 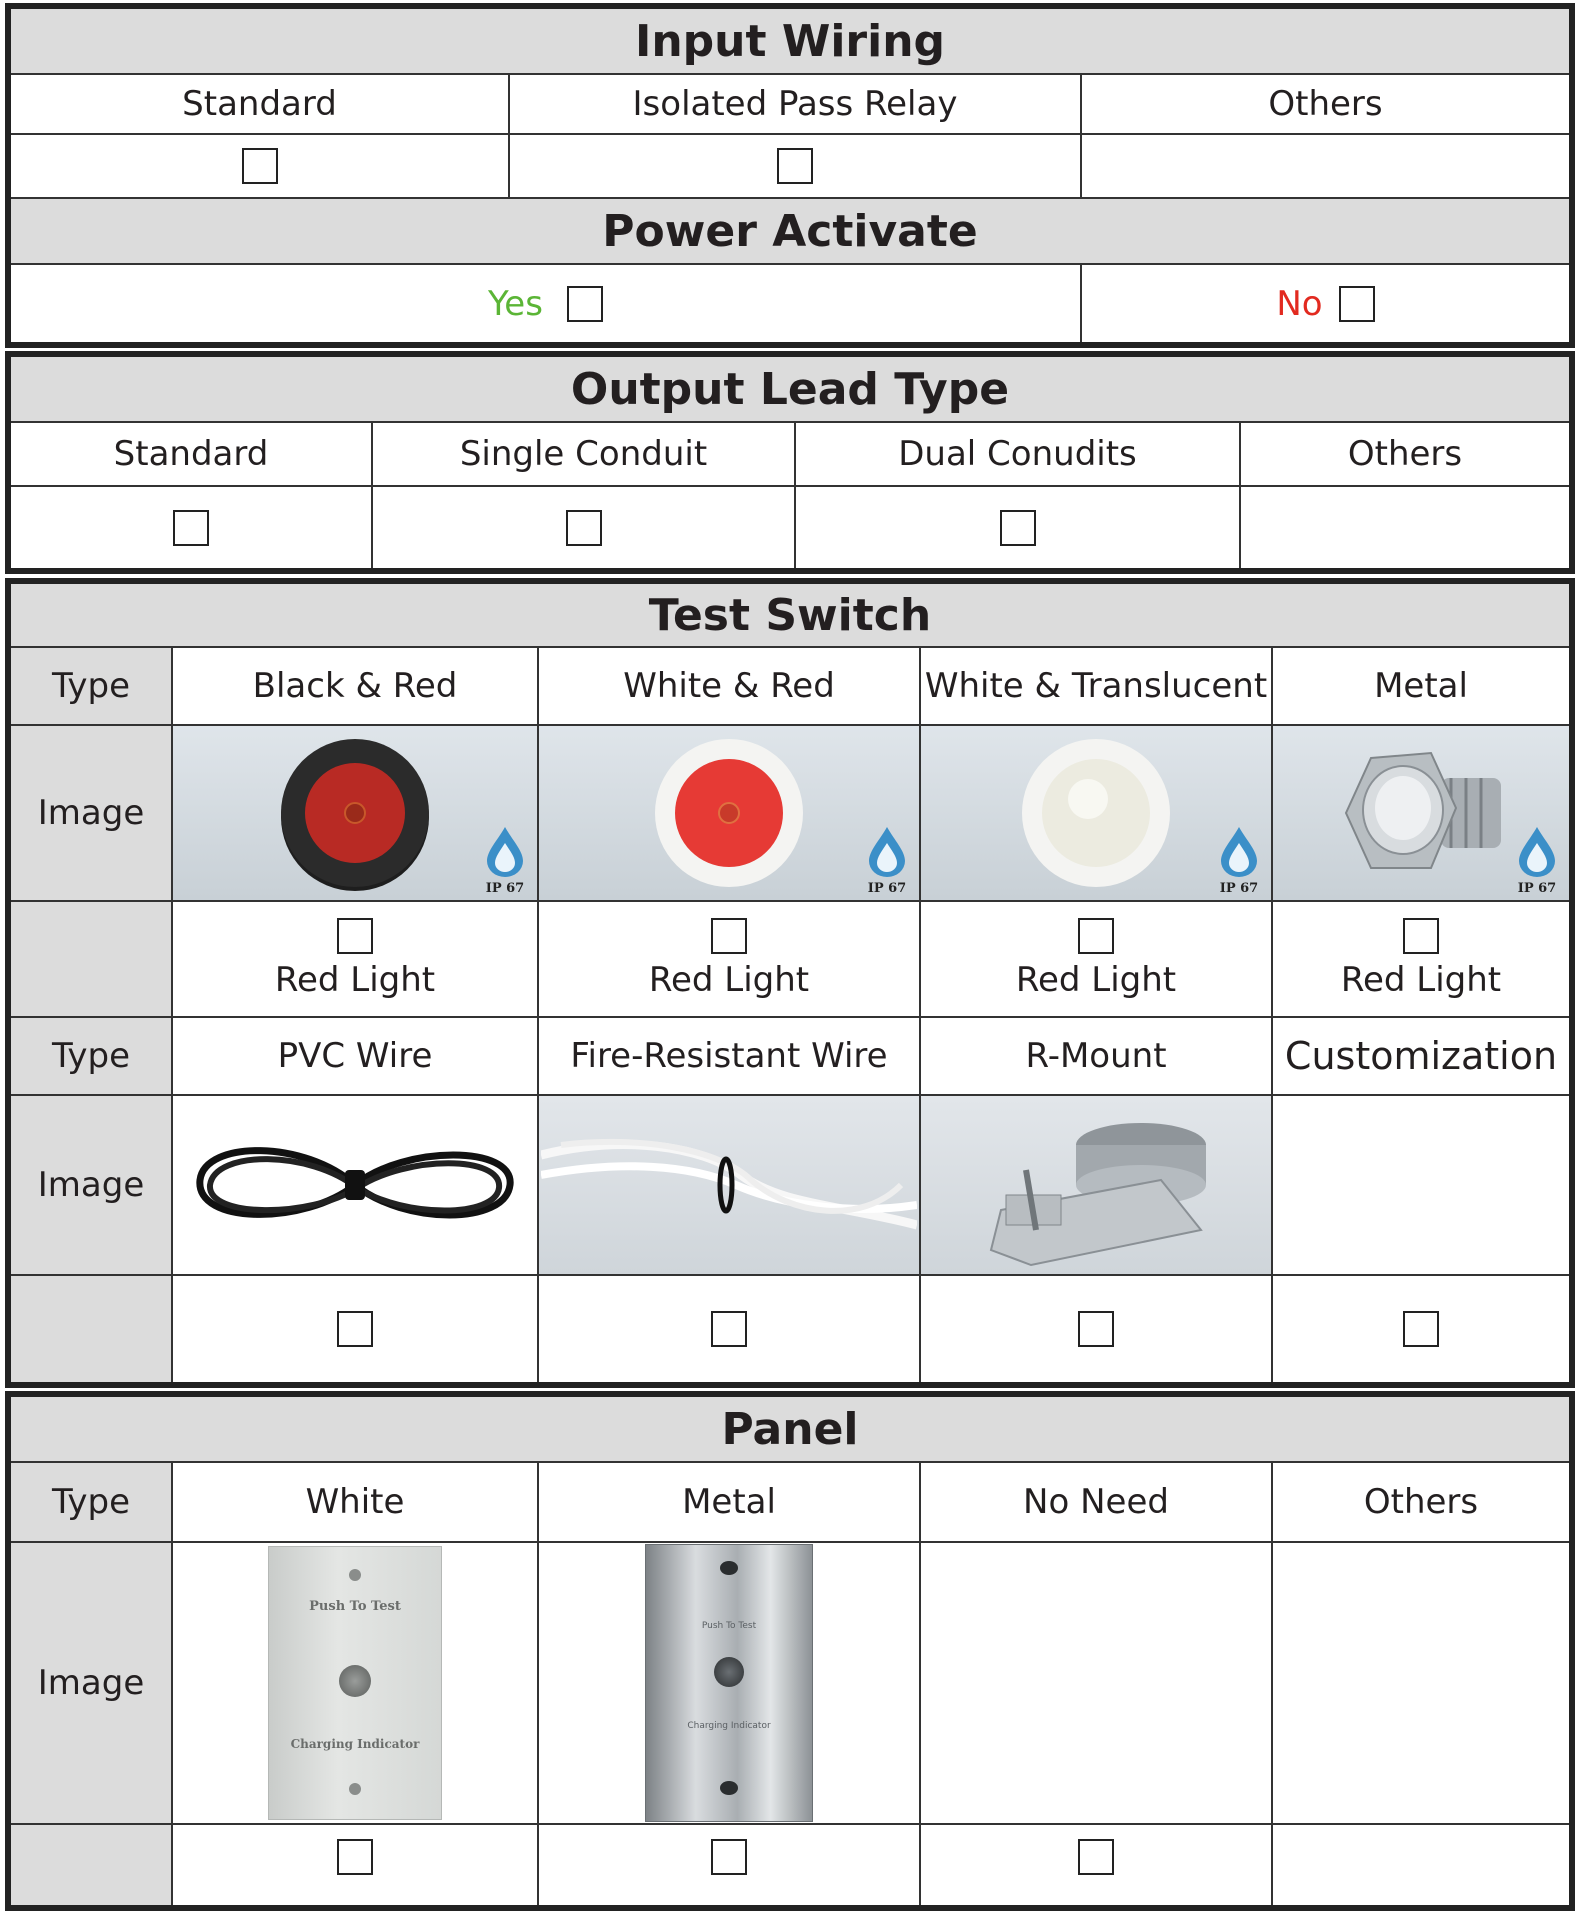 I want to click on power-activate-no-cell: No, so click(x=1325, y=303).